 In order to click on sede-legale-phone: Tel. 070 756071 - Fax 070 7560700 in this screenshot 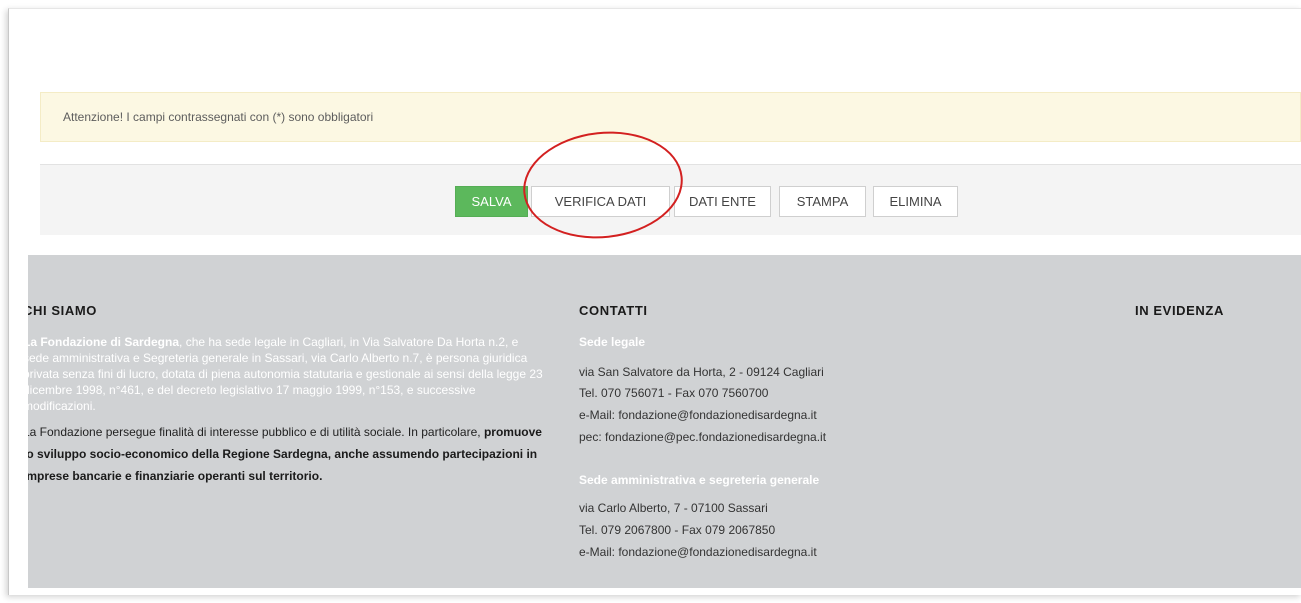, I will do `click(674, 393)`.